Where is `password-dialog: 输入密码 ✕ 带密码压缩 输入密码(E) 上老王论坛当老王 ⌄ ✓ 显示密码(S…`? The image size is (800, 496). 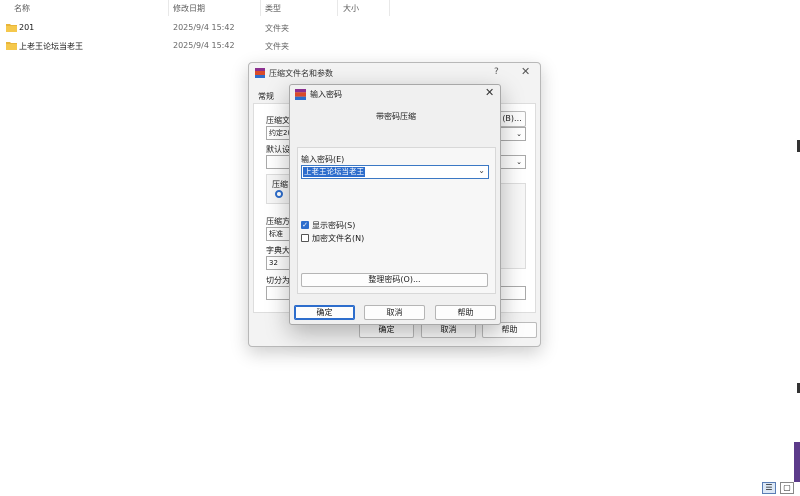
password-dialog: 输入密码 ✕ 带密码压缩 输入密码(E) 上老王论坛当老王 ⌄ ✓ 显示密码(S… is located at coordinates (395, 204).